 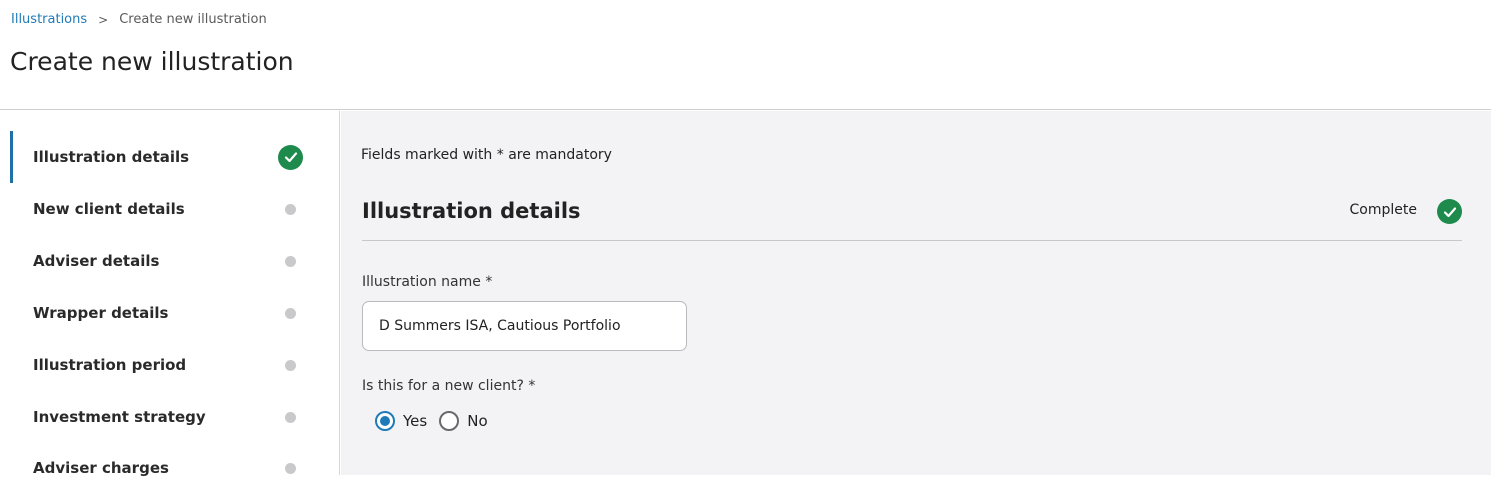 I want to click on sidebar-item-illustration-period: Illustration period, so click(x=170, y=365).